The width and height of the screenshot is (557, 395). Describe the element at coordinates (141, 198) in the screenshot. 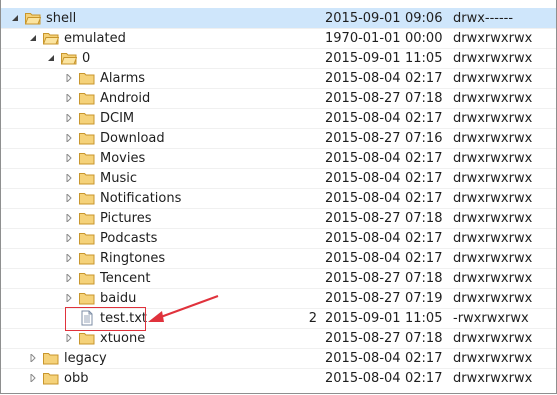

I see `item-name: Notifications` at that location.